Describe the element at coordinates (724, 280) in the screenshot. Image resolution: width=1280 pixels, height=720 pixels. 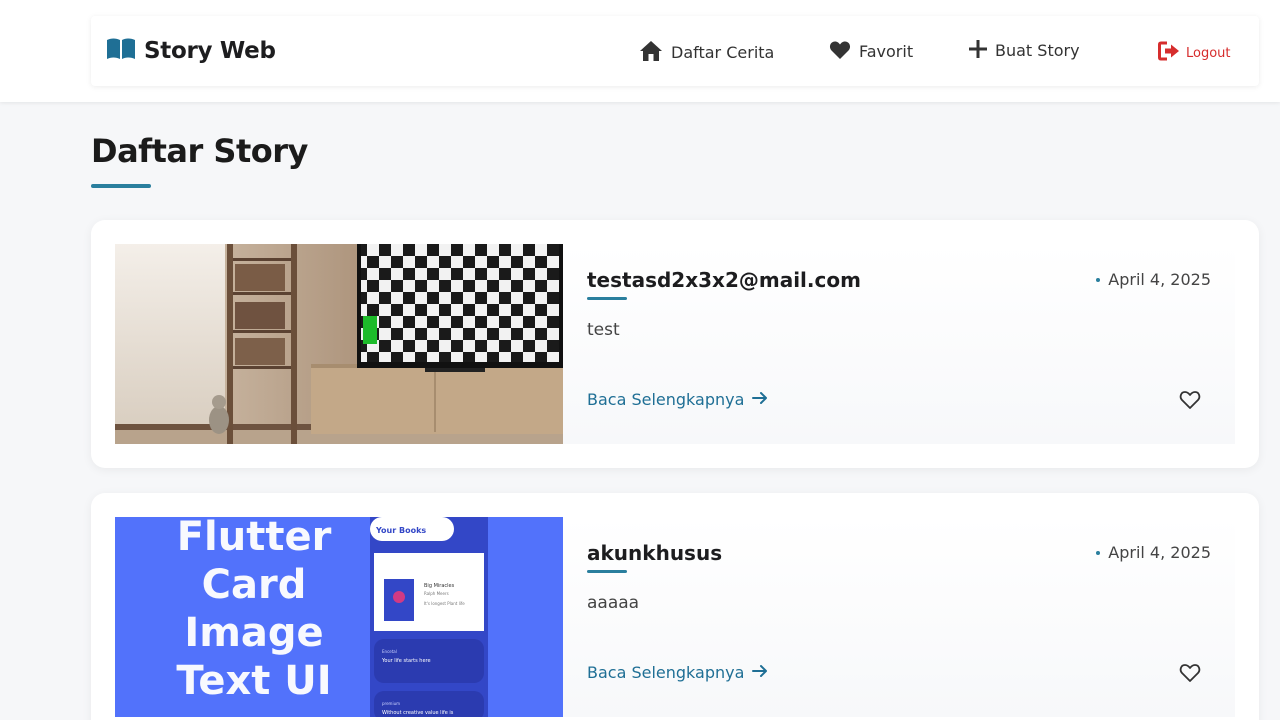
I see `story-author: testasd2x3x2@mail.com` at that location.